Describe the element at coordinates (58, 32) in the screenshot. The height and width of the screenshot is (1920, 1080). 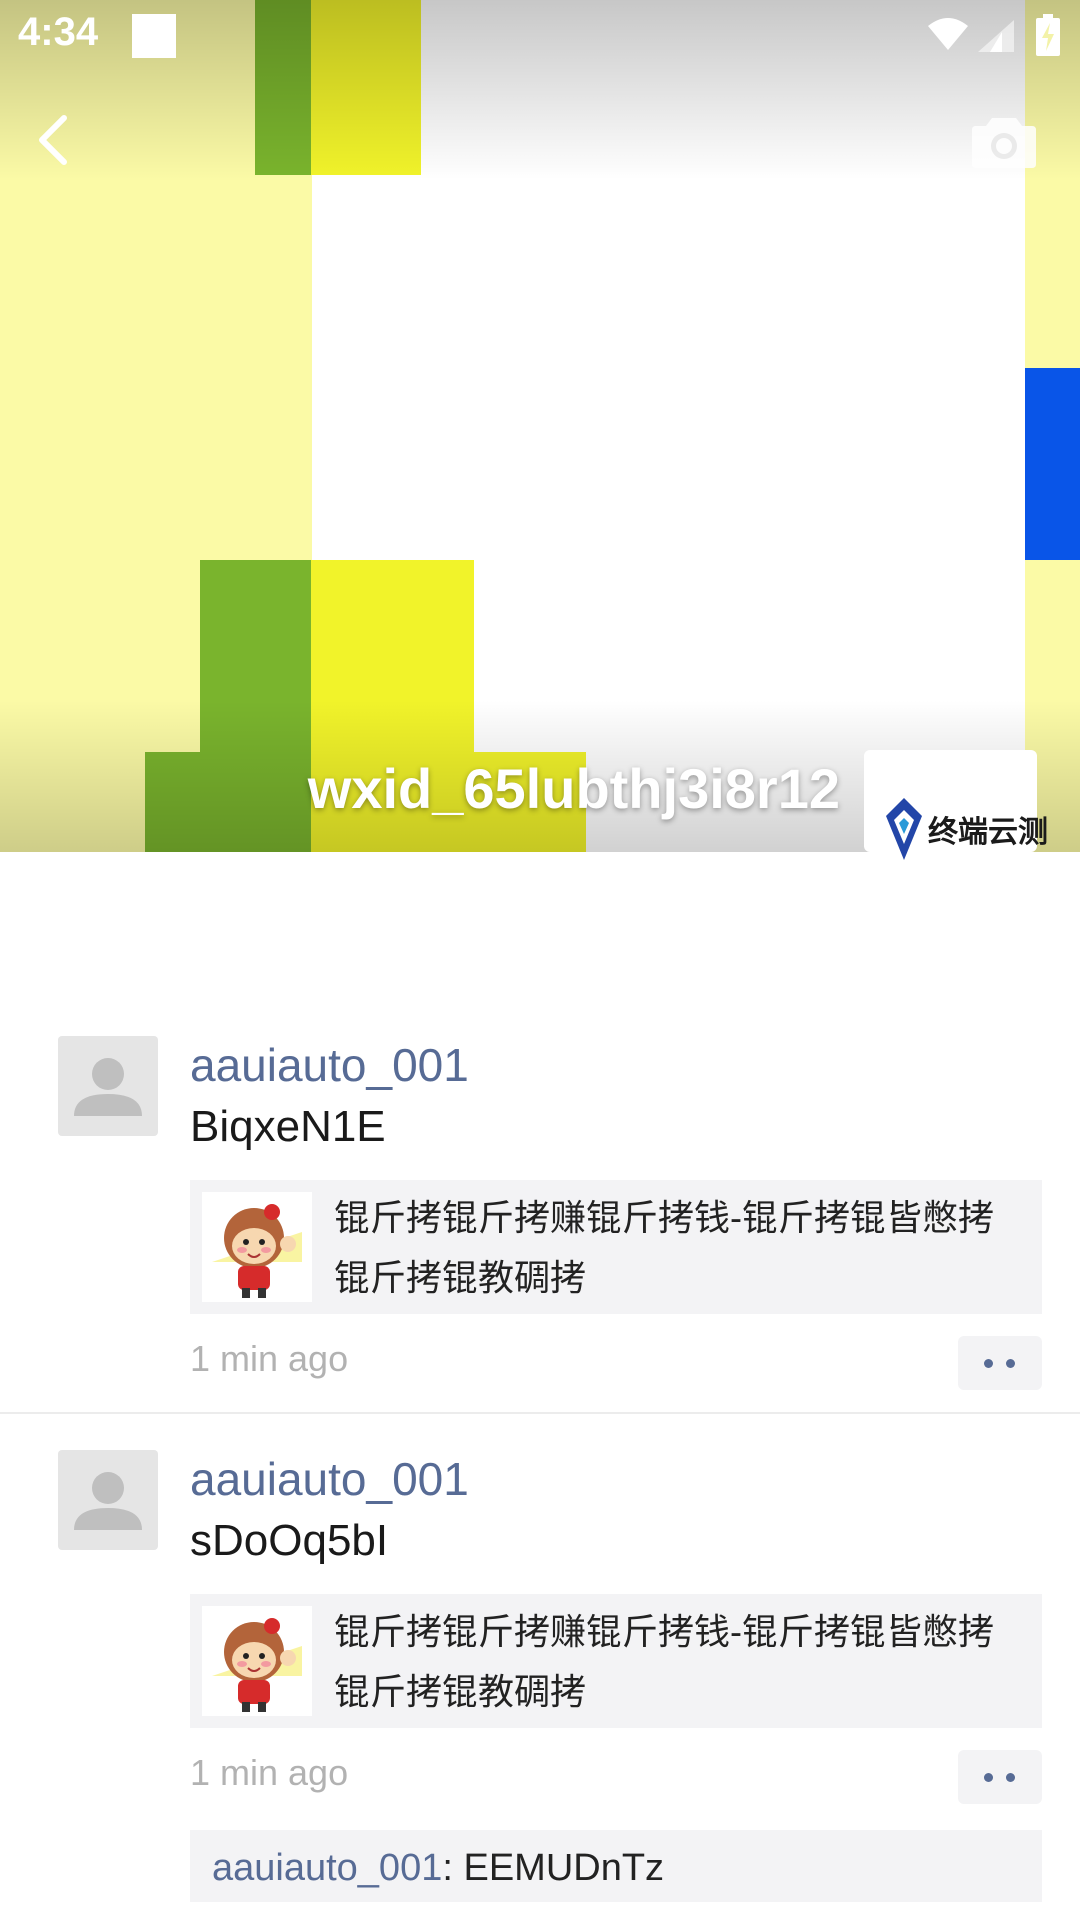
I see `status-time: 4:34` at that location.